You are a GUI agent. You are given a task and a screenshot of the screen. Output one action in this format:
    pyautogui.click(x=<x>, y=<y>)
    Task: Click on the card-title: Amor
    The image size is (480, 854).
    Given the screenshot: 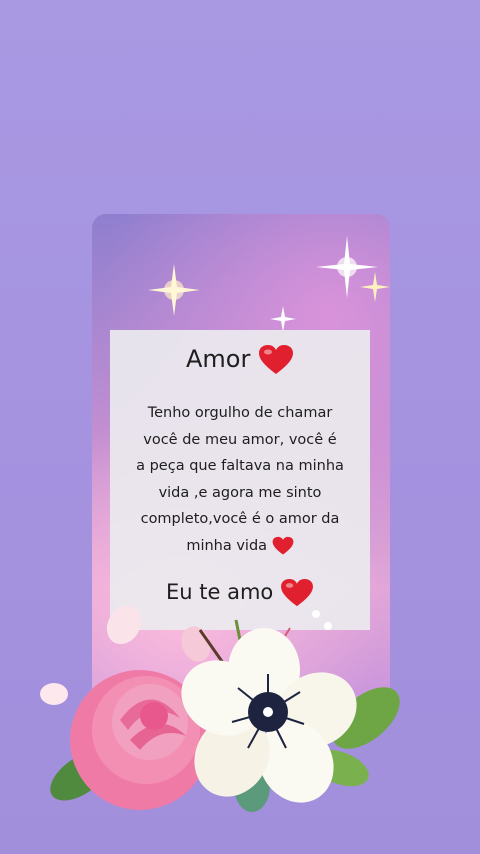 What is the action you would take?
    pyautogui.click(x=240, y=360)
    